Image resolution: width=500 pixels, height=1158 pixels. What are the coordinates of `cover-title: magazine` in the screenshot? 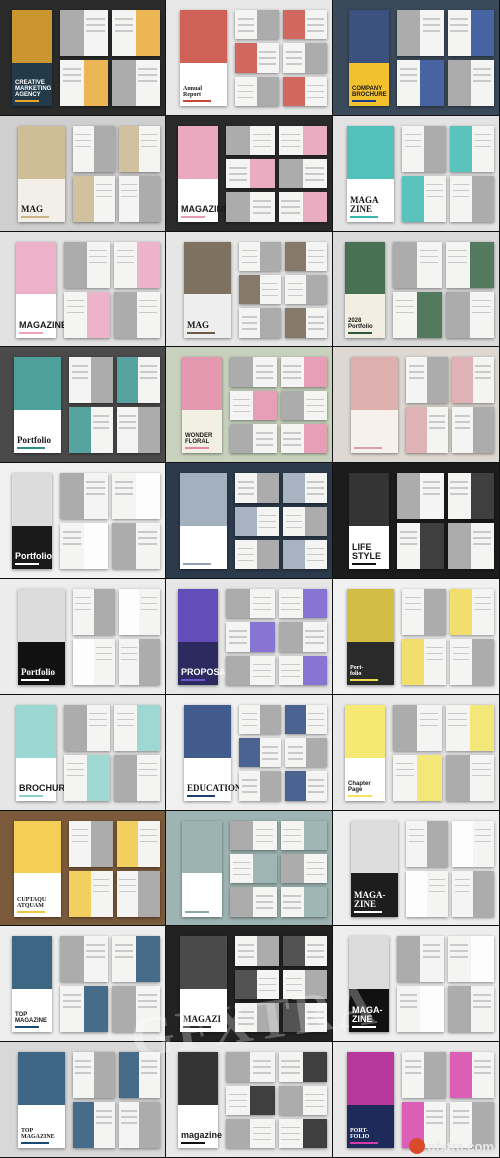 It's located at (202, 1135).